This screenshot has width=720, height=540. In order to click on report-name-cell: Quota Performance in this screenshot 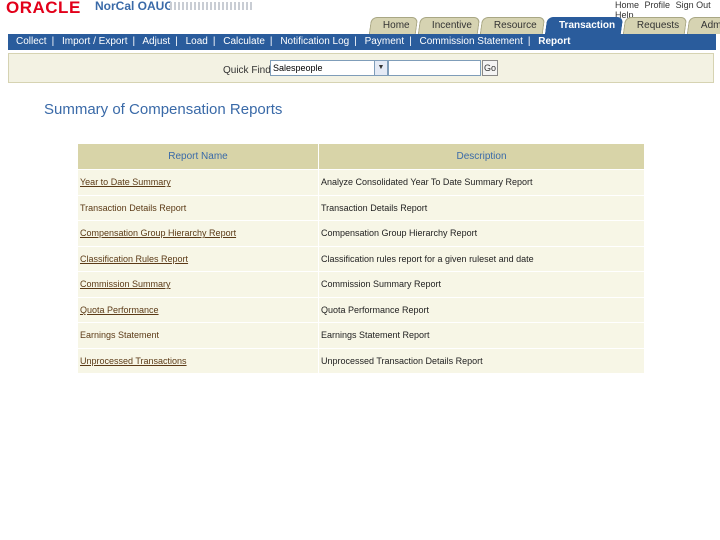, I will do `click(198, 309)`.